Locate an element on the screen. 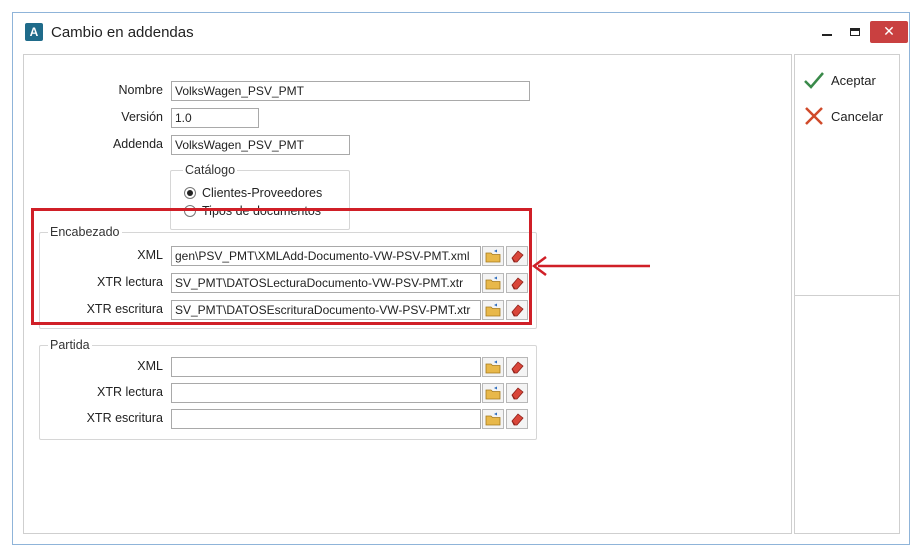  partida-xtr-escritura-label: XTR escritura is located at coordinates (124, 418).